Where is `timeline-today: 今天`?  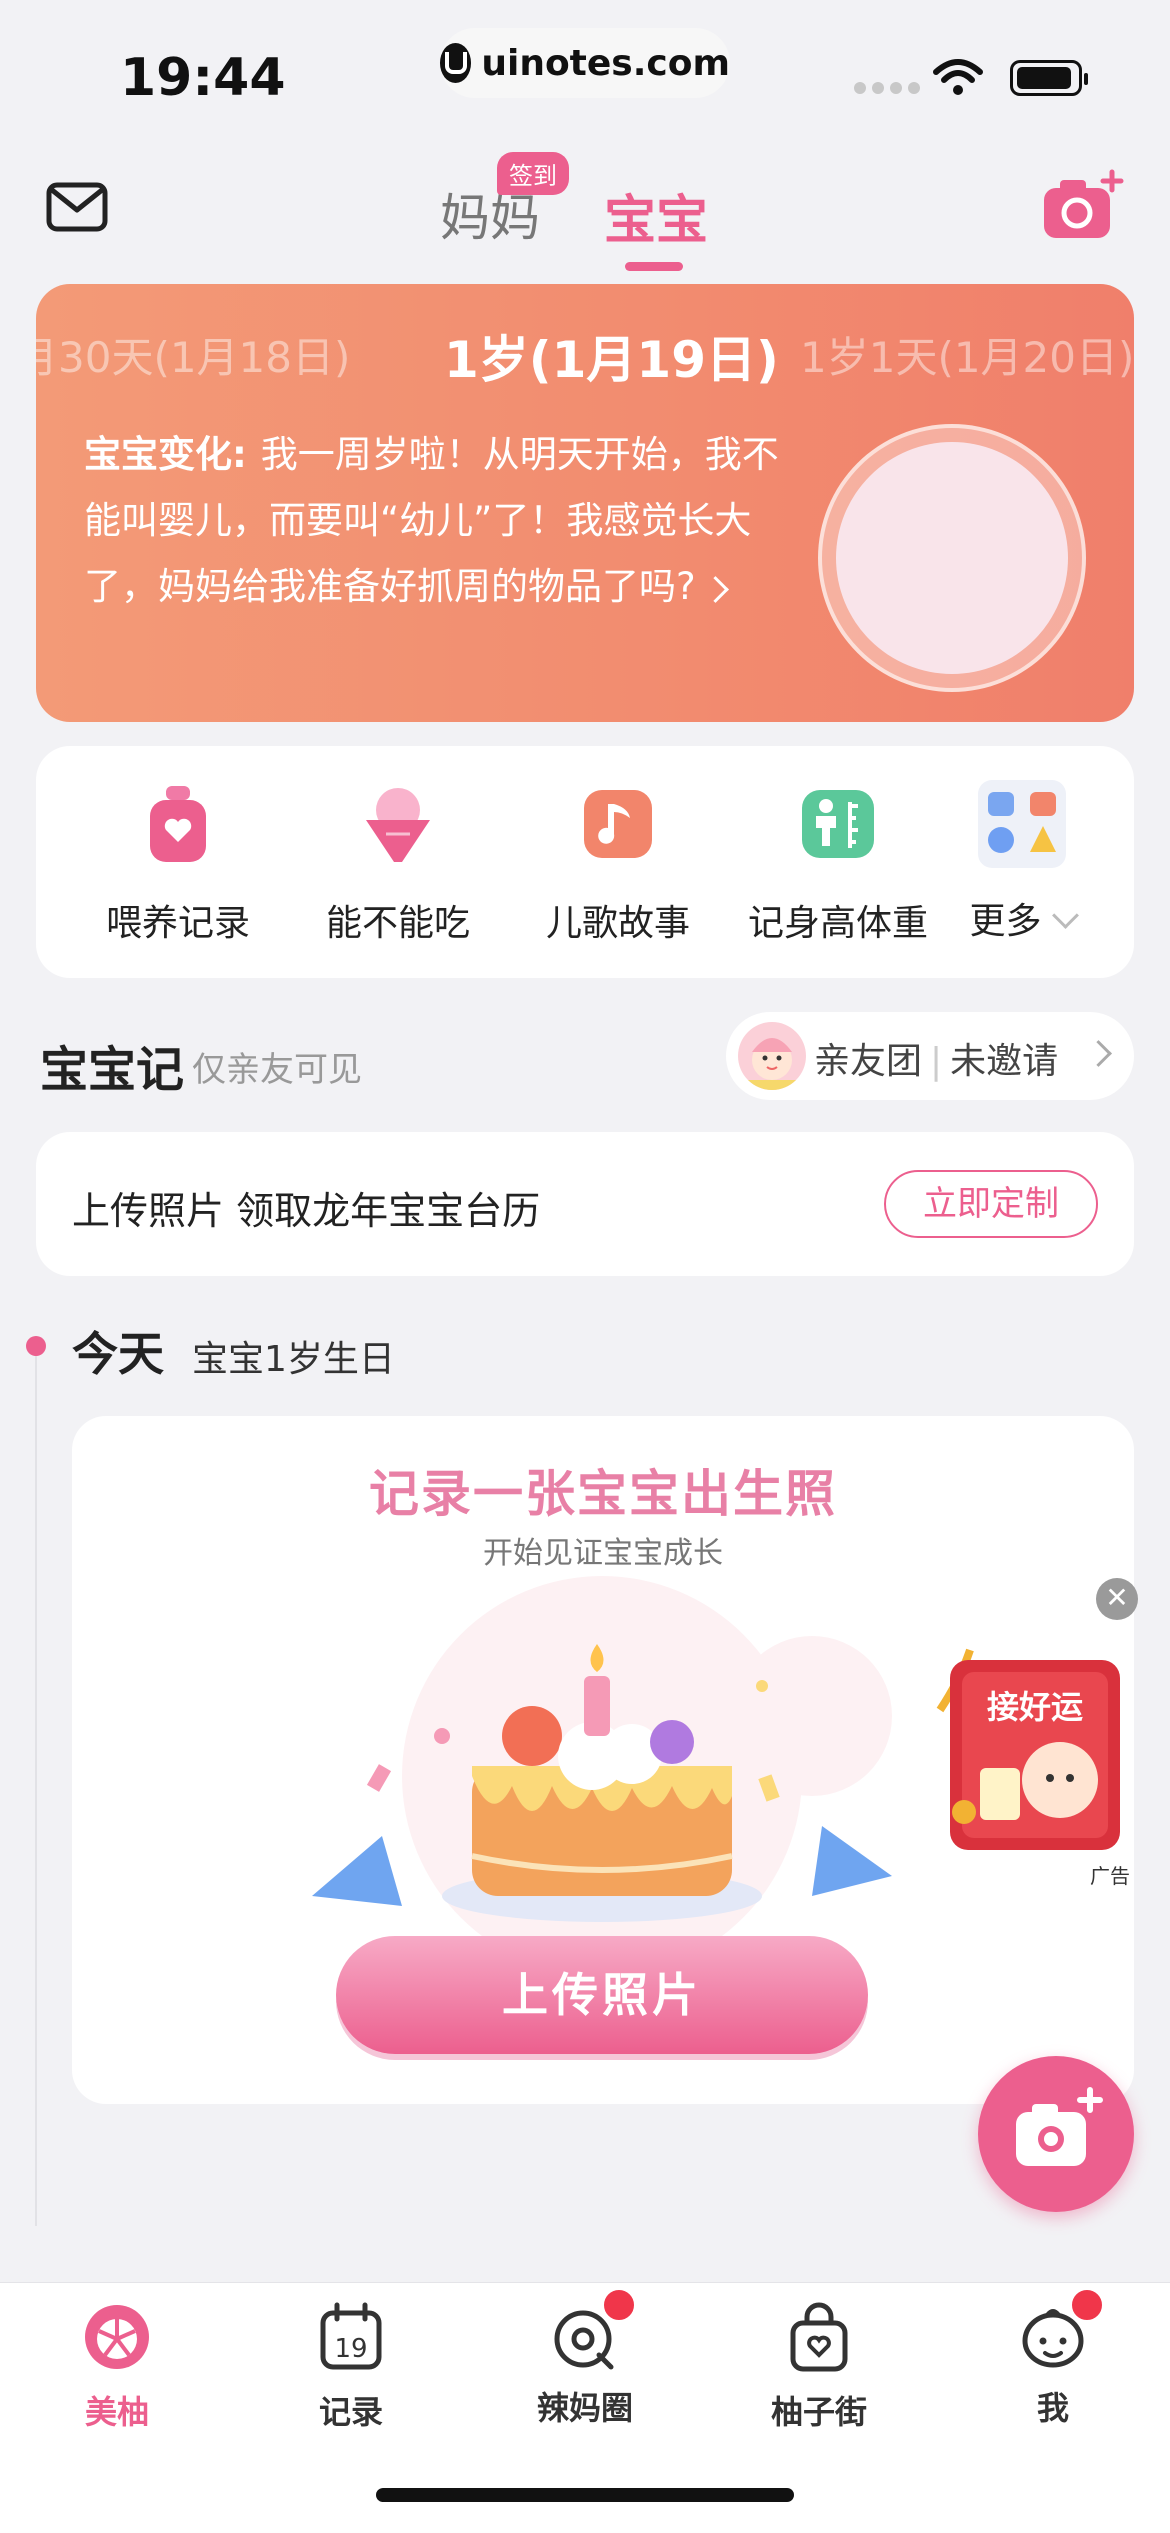 timeline-today: 今天 is located at coordinates (118, 1354).